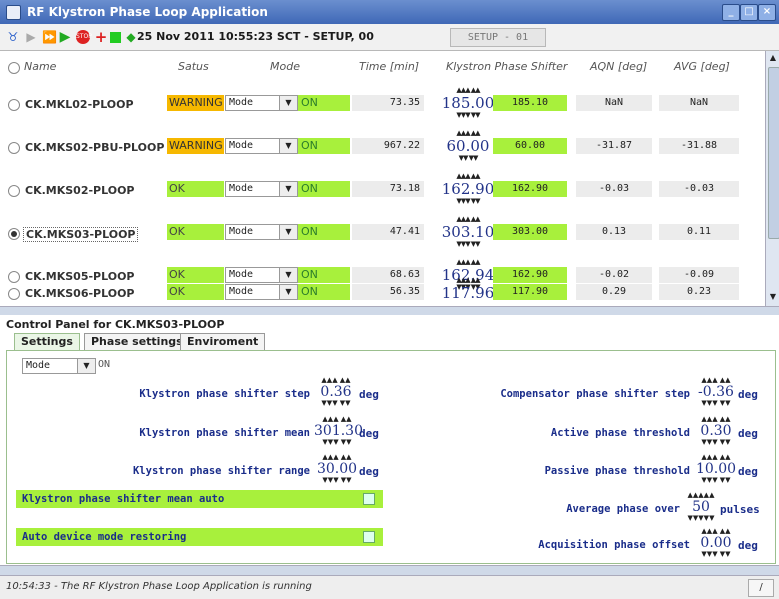  Describe the element at coordinates (31, 37) in the screenshot. I see `step-forward-icon: ▶` at that location.